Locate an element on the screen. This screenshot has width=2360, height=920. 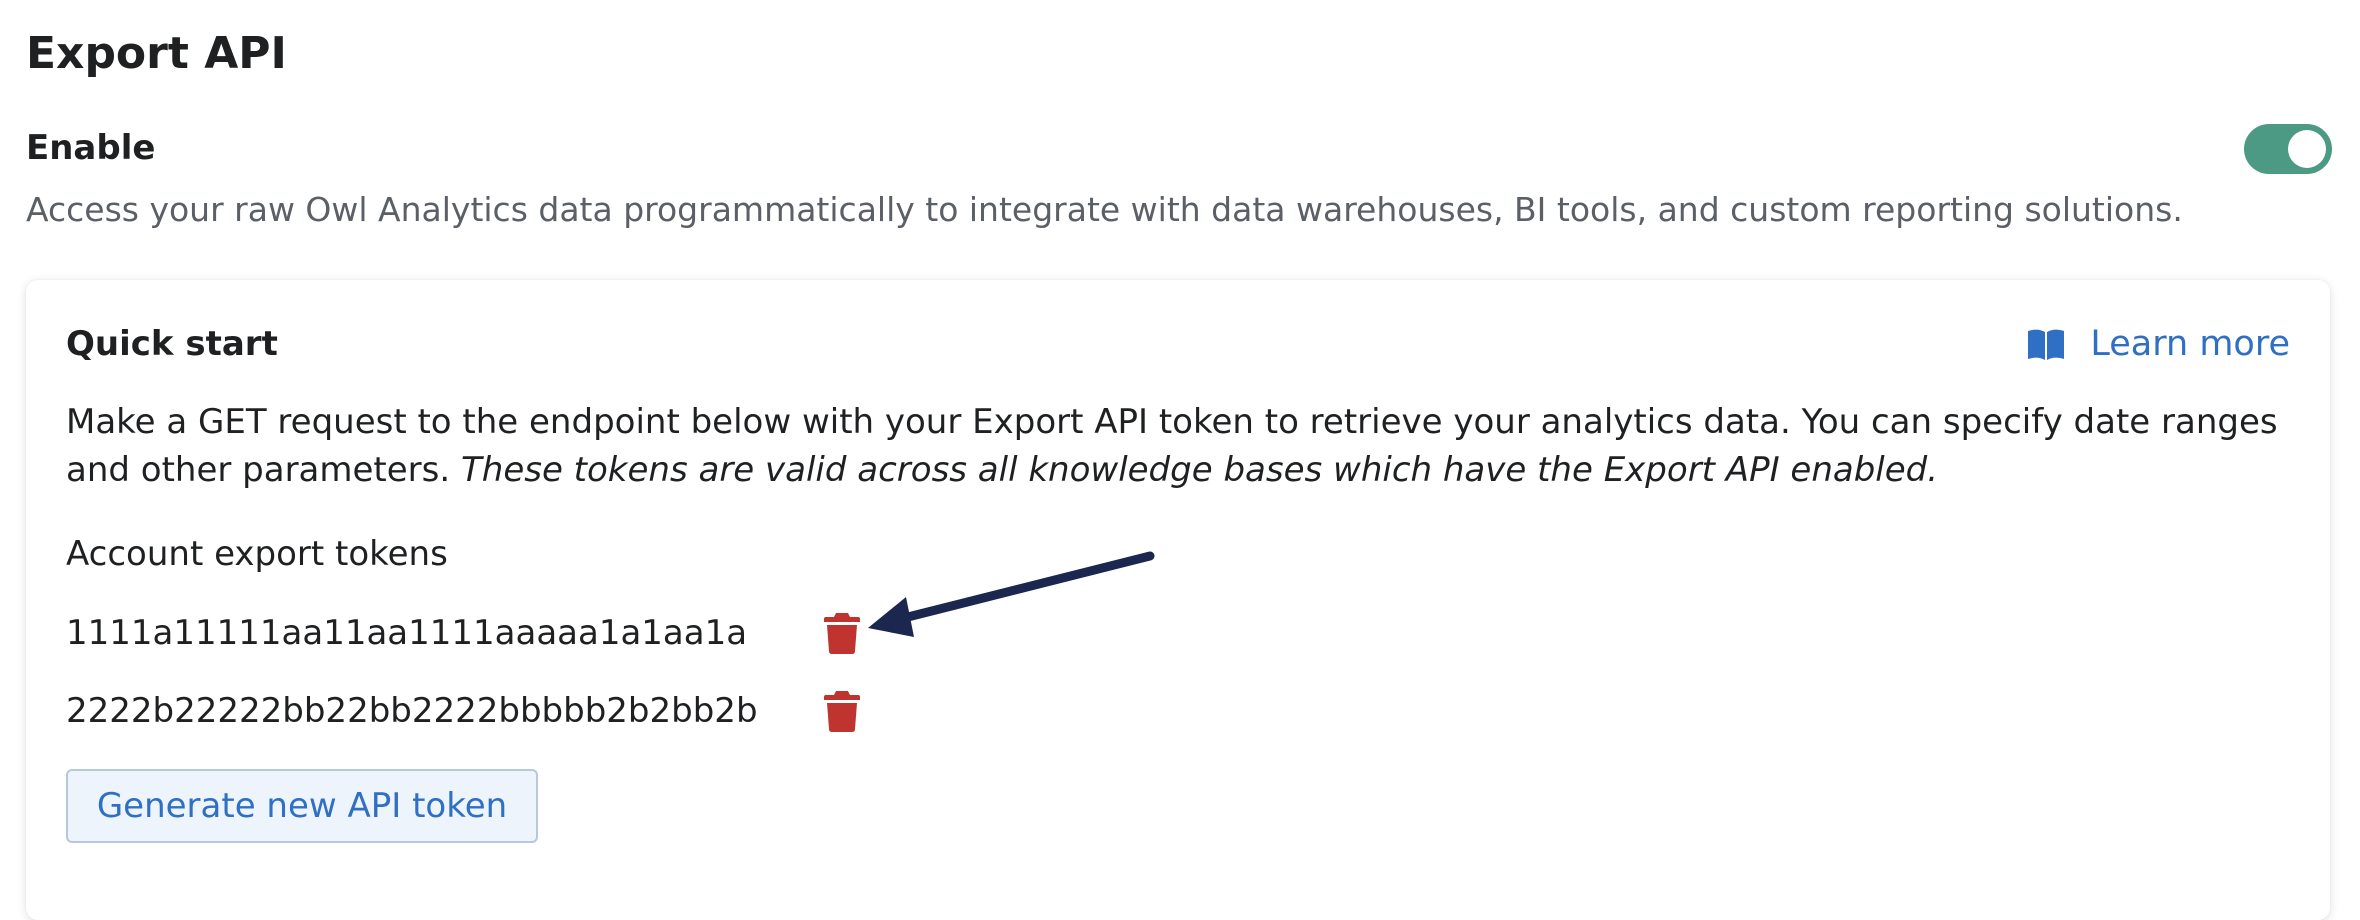
generate-token-button: Generate new API token is located at coordinates (302, 806).